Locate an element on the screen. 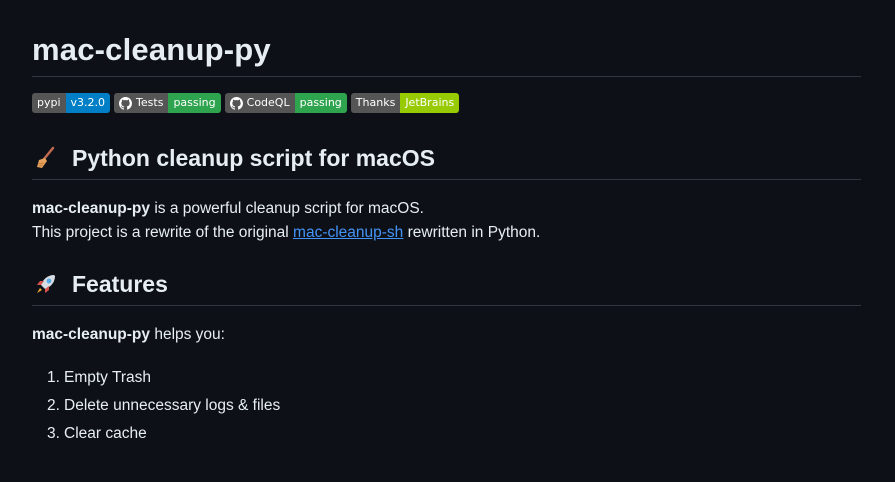 This screenshot has height=482, width=895. list-item-text: Clear cache is located at coordinates (105, 433).